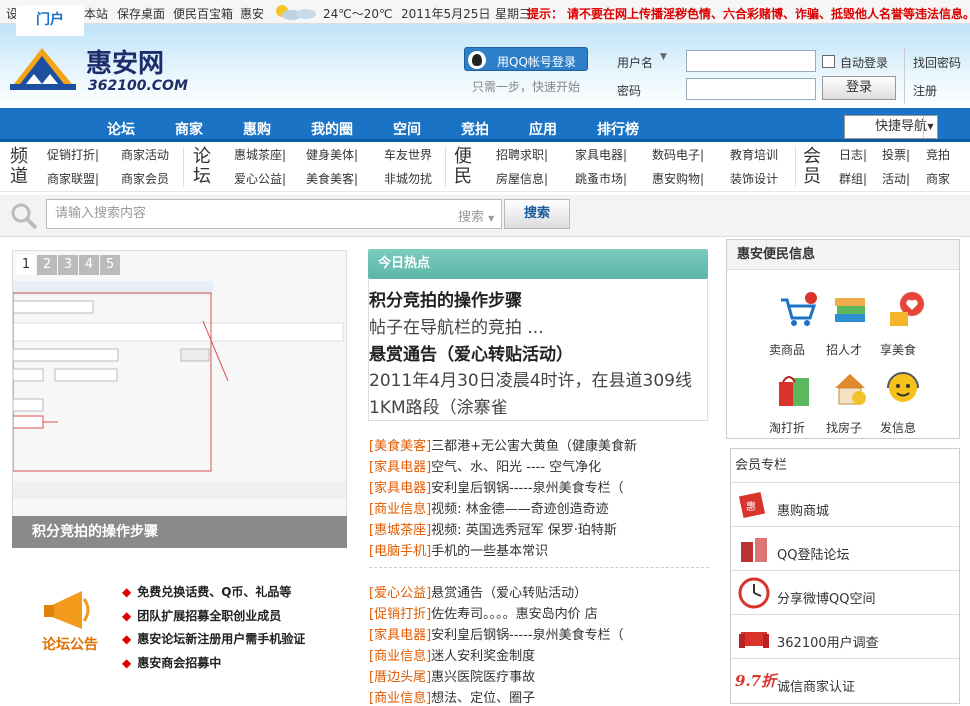  I want to click on news-item: [家具电器]空气、水、阳光 ---- 空气净化, so click(485, 465).